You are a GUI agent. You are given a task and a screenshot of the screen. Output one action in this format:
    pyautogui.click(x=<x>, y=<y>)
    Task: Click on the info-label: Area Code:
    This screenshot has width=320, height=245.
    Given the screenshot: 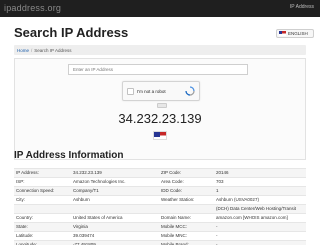 What is the action you would take?
    pyautogui.click(x=186, y=182)
    